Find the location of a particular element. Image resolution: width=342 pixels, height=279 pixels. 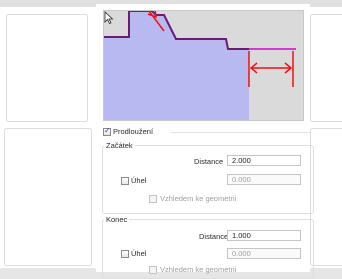

konec-vzhledem-label: Vzhledem ke geometrii is located at coordinates (198, 269).